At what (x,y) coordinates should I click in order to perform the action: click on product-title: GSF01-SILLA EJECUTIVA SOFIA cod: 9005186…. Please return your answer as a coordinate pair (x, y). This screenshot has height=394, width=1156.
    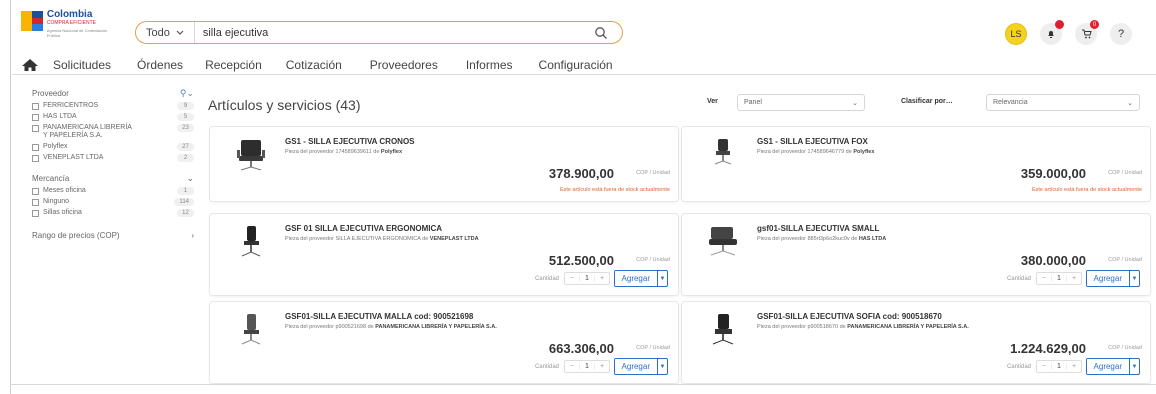
    Looking at the image, I should click on (849, 316).